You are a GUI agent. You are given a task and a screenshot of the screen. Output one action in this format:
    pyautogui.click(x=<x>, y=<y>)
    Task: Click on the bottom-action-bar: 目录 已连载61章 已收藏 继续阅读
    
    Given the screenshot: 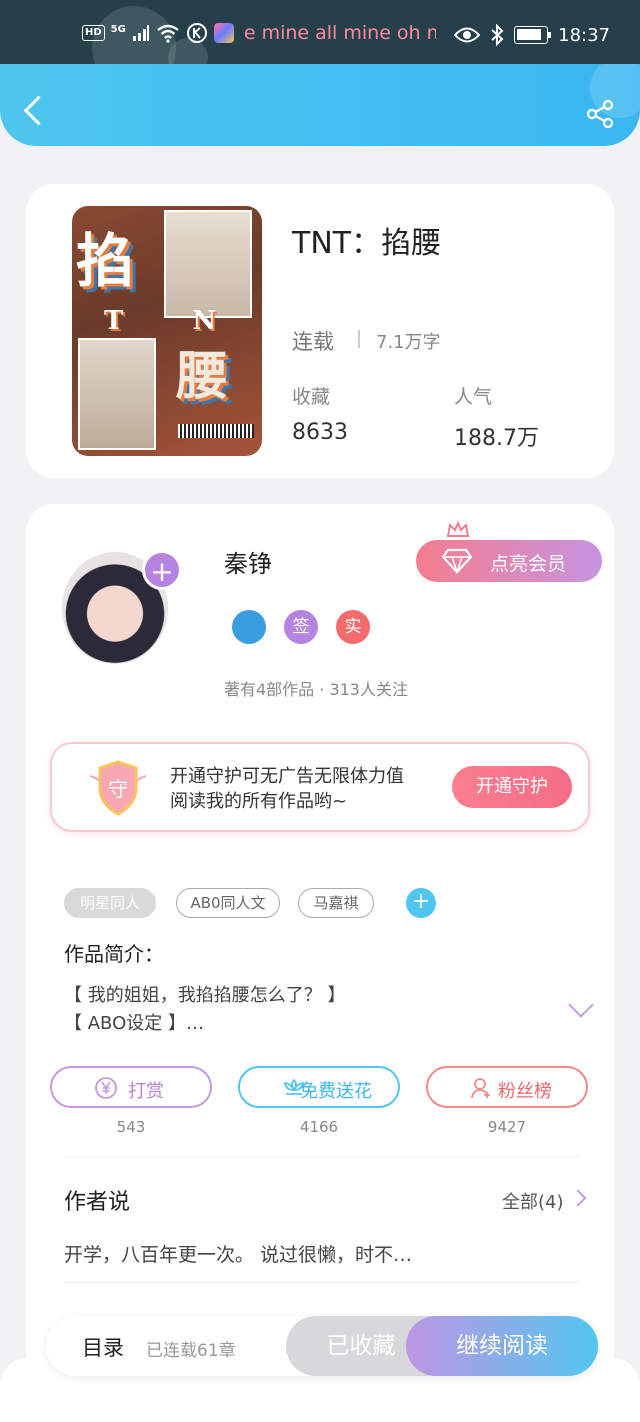 What is the action you would take?
    pyautogui.click(x=322, y=1346)
    